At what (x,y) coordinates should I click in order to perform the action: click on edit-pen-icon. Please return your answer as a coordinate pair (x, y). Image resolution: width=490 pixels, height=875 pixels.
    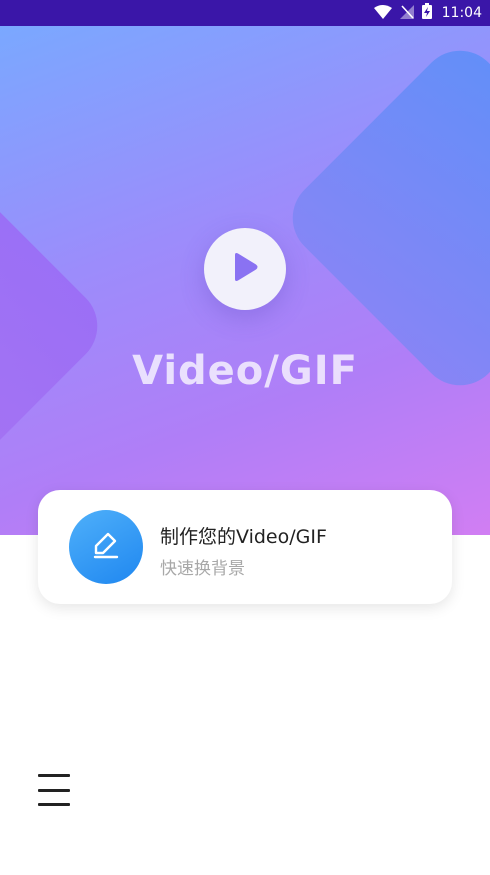
    Looking at the image, I should click on (106, 547).